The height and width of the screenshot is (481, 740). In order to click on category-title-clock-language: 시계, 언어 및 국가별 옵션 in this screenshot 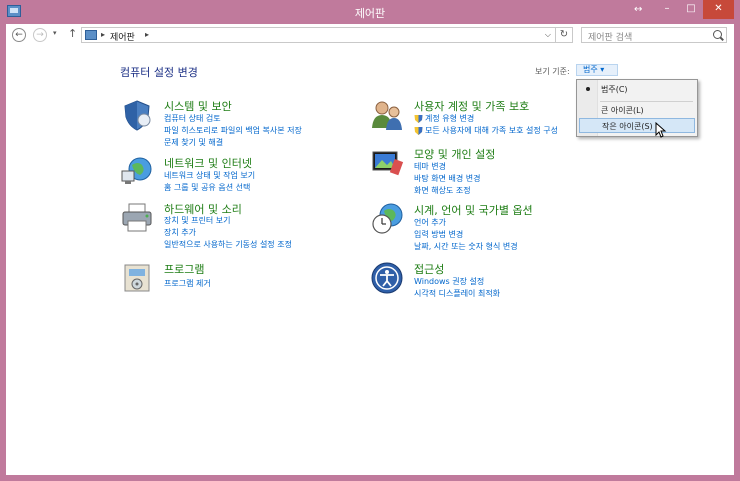, I will do `click(473, 210)`.